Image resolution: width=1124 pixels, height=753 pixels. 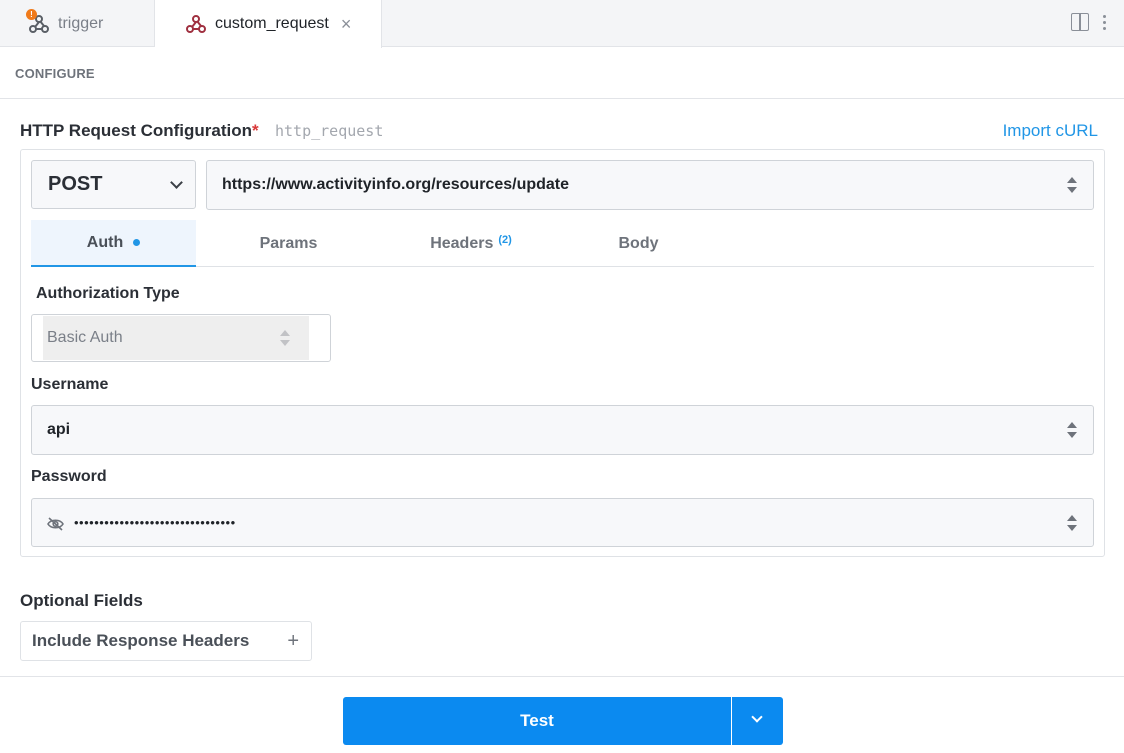 I want to click on tab-bar: ! trigger custom_request ×, so click(x=562, y=24).